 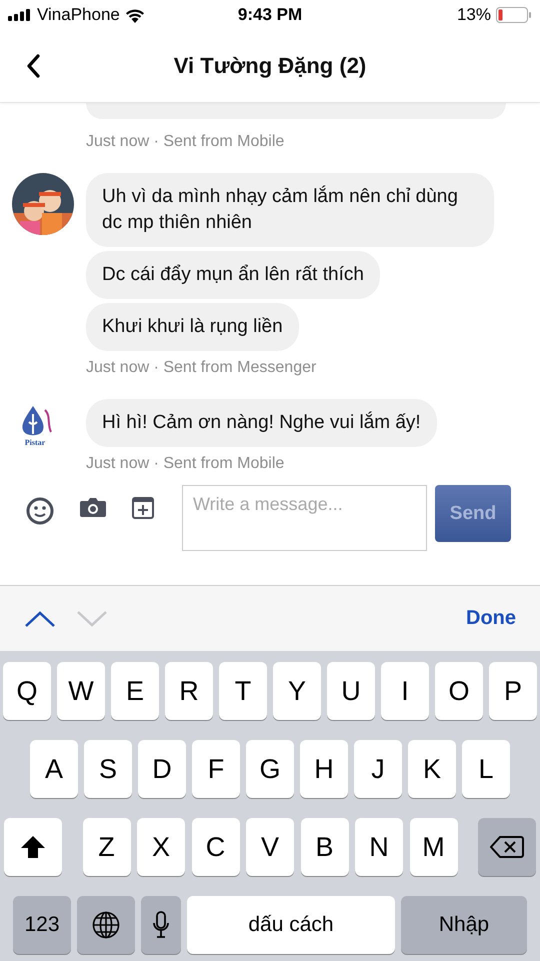 I want to click on message-bubble: Uh vì da mình nhạy cảm lắm nên chỉ dùng dc mp thiên nhiên, so click(x=290, y=210).